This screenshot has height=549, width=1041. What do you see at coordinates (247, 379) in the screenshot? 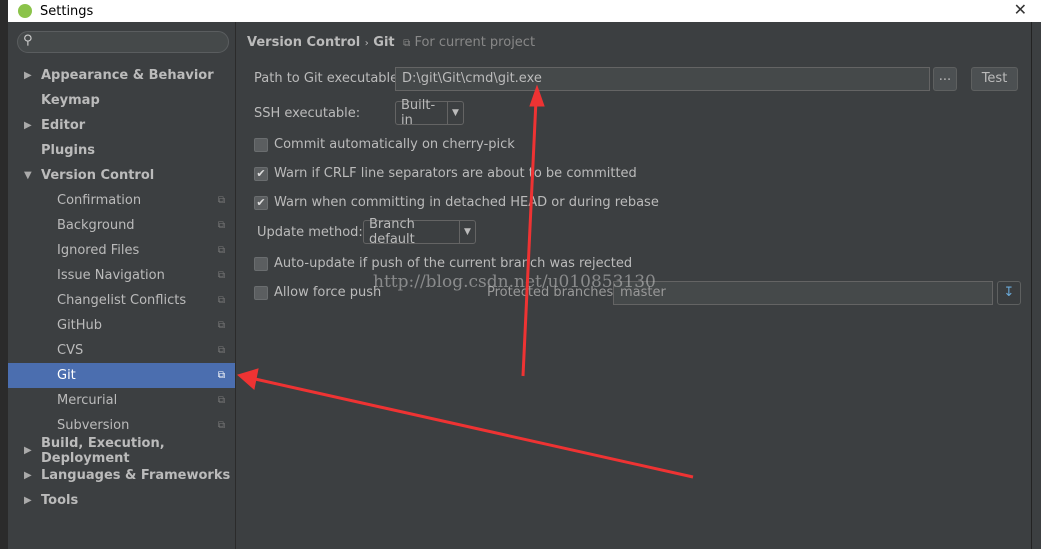
I see `arrow-head-git` at bounding box center [247, 379].